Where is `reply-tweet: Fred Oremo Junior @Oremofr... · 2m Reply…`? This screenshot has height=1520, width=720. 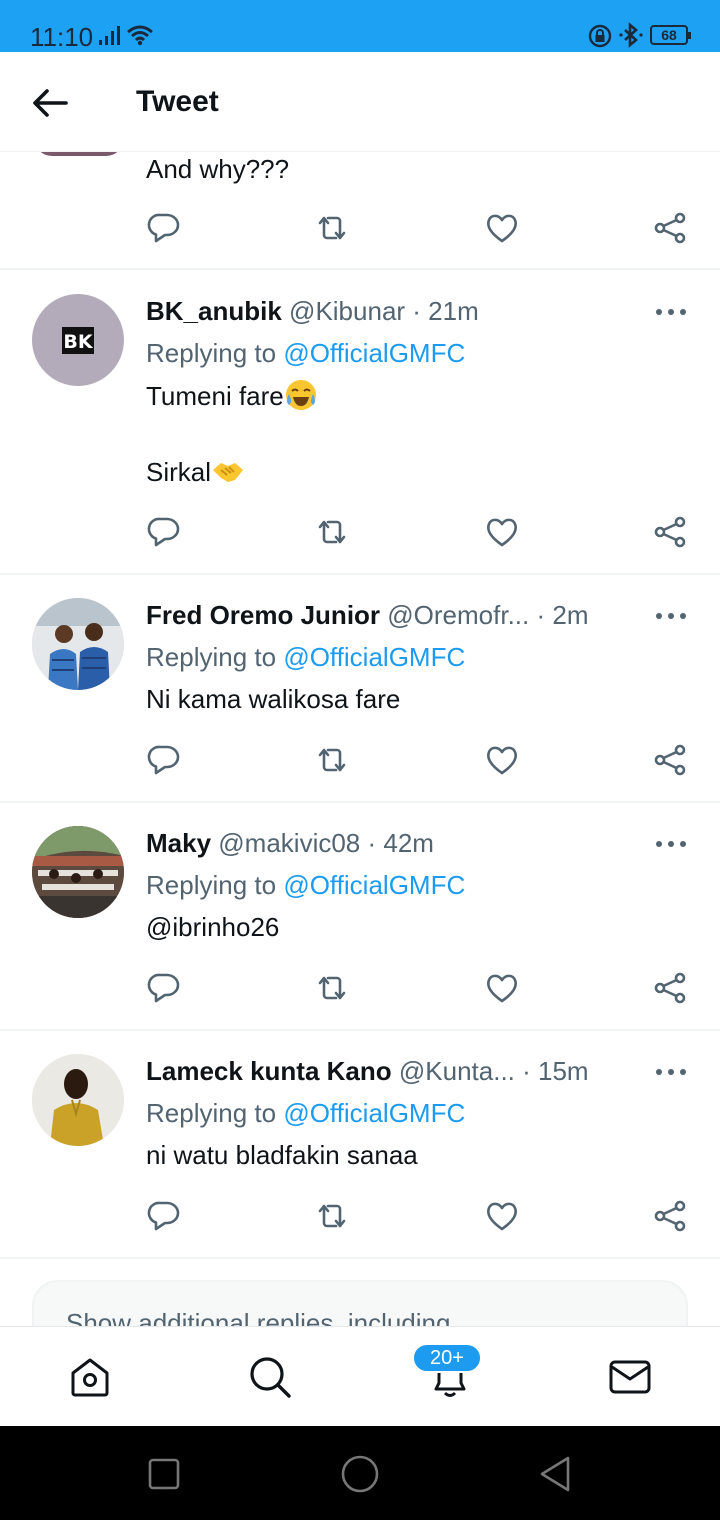 reply-tweet: Fred Oremo Junior @Oremofr... · 2m Reply… is located at coordinates (360, 698).